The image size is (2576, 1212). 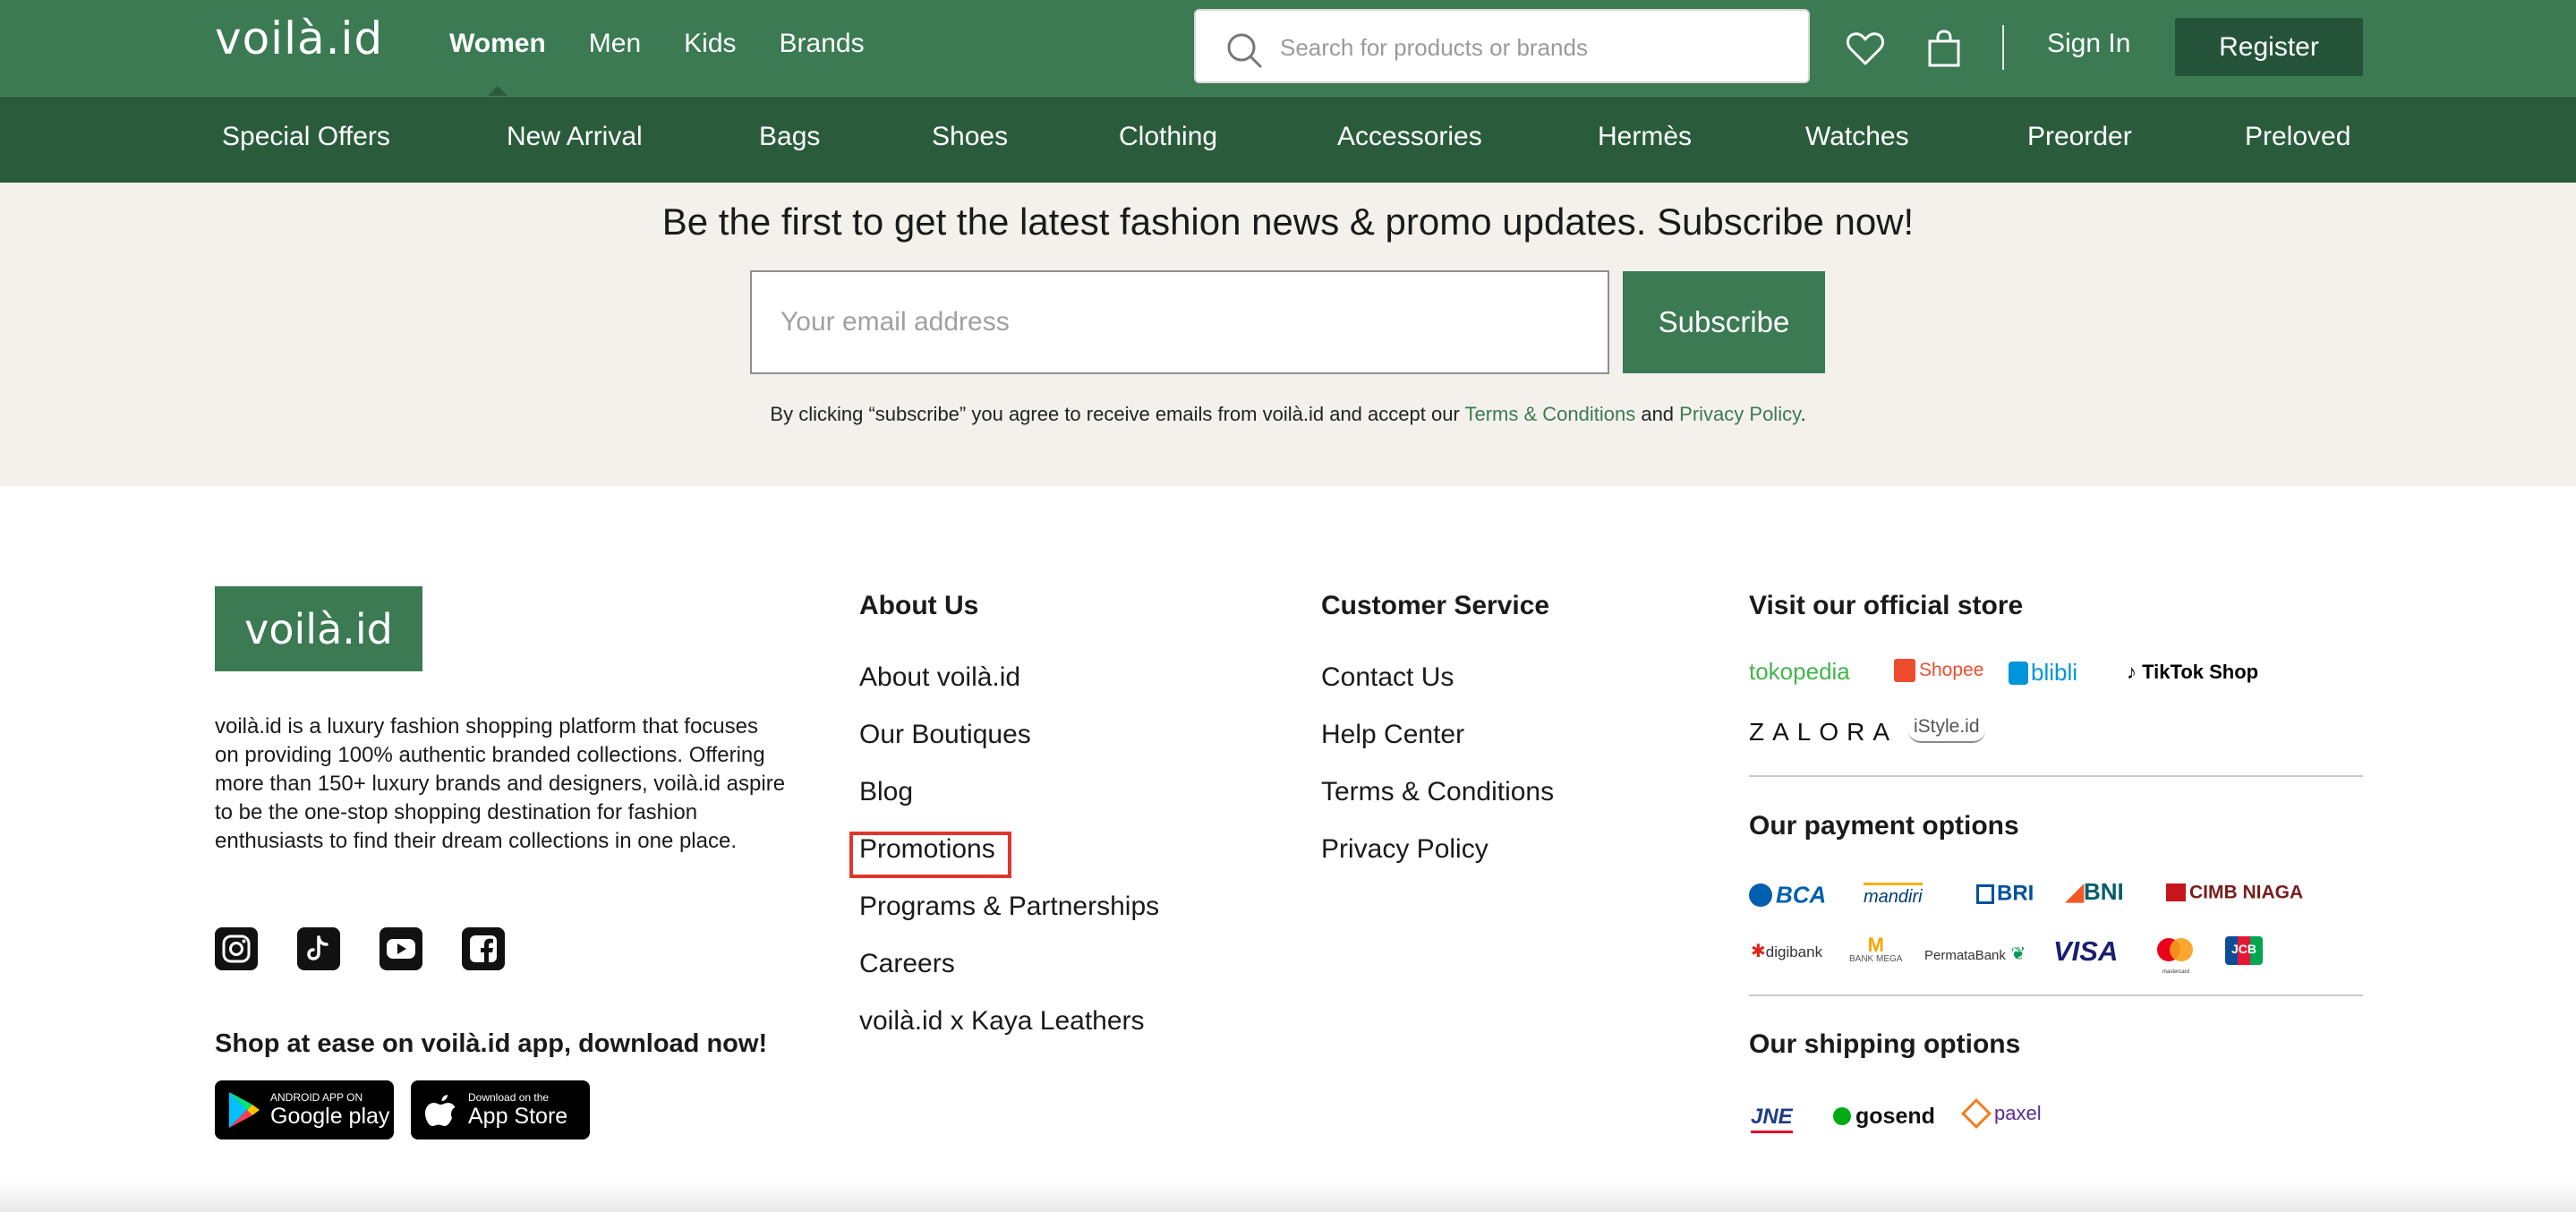 I want to click on category-clothing: Clothing, so click(x=1168, y=137).